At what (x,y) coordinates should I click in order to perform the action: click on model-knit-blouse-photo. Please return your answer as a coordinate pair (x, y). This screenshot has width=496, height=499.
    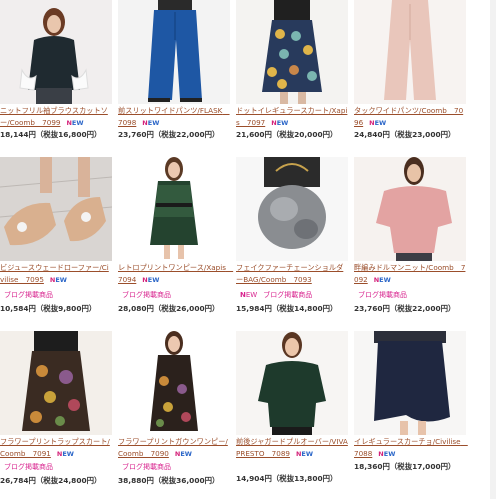
    Looking at the image, I should click on (56, 52).